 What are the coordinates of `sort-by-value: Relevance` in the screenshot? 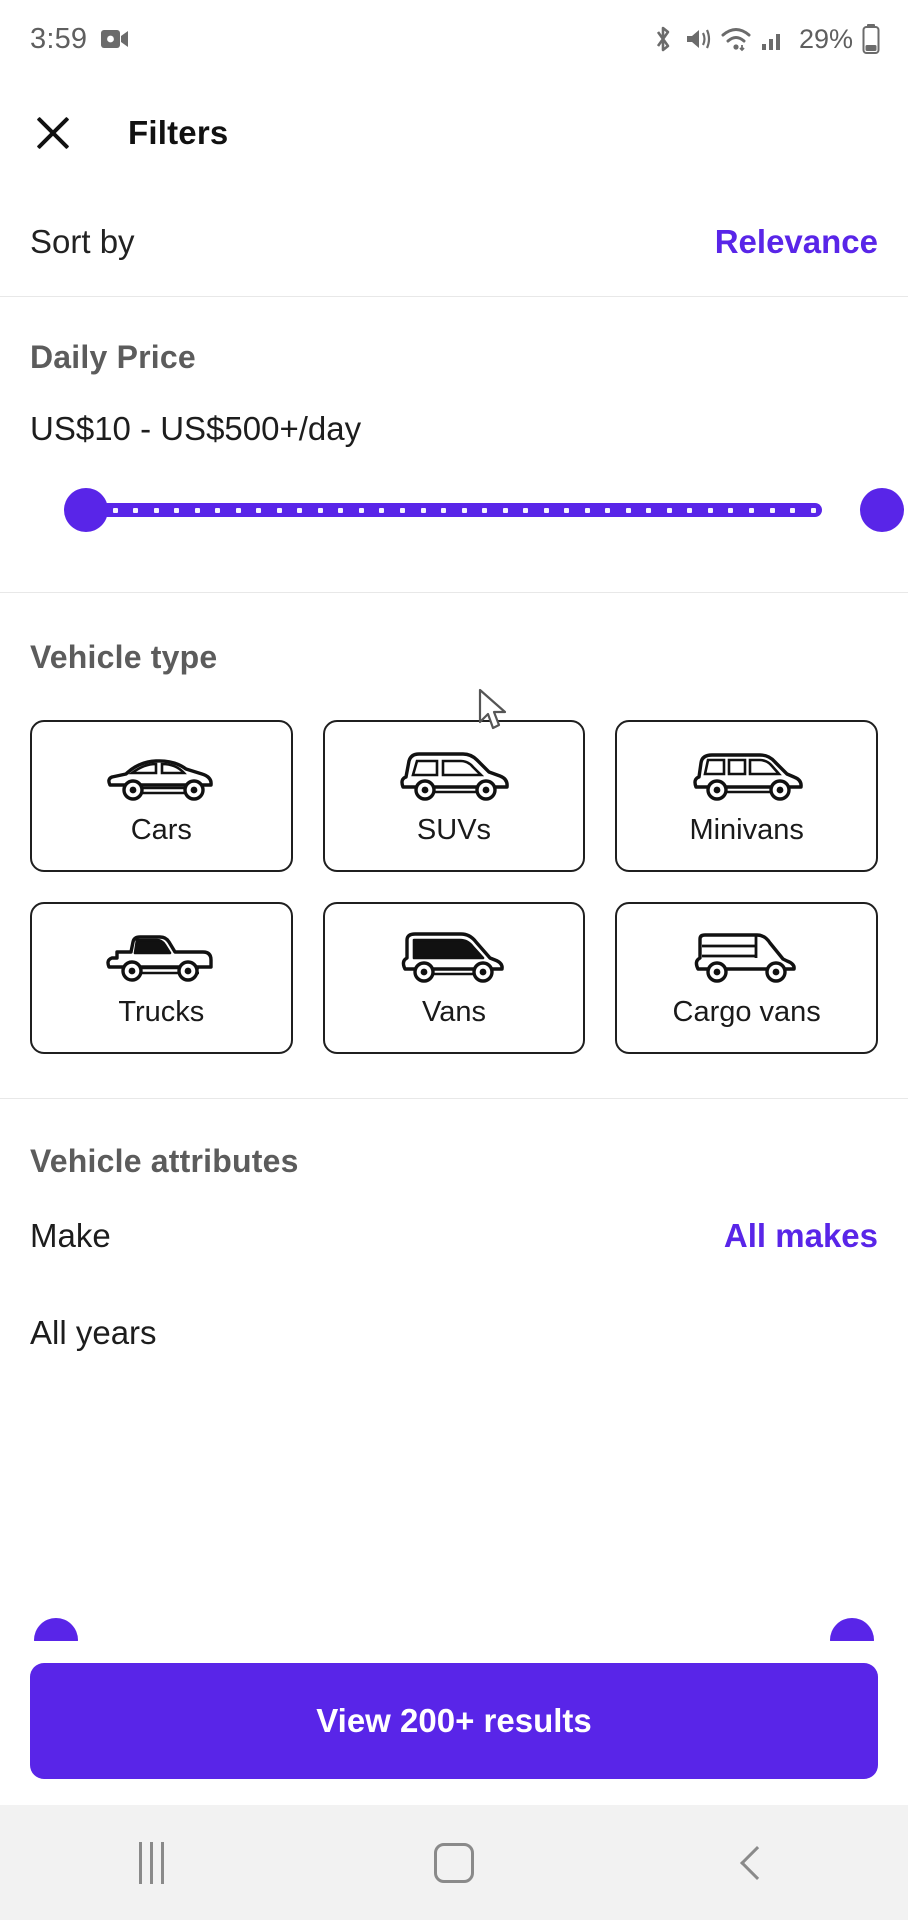 It's located at (796, 242).